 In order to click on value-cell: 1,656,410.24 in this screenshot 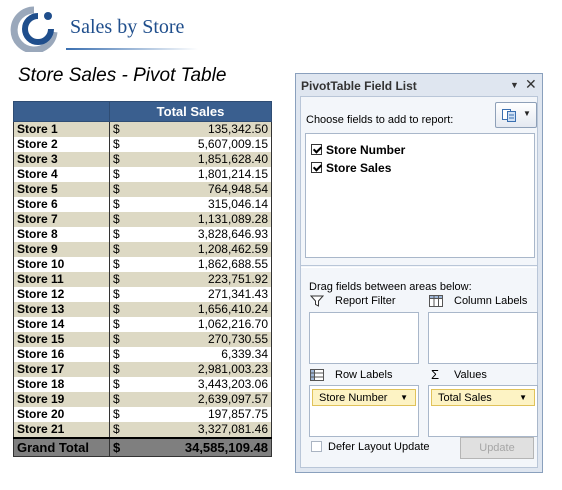, I will do `click(197, 309)`.